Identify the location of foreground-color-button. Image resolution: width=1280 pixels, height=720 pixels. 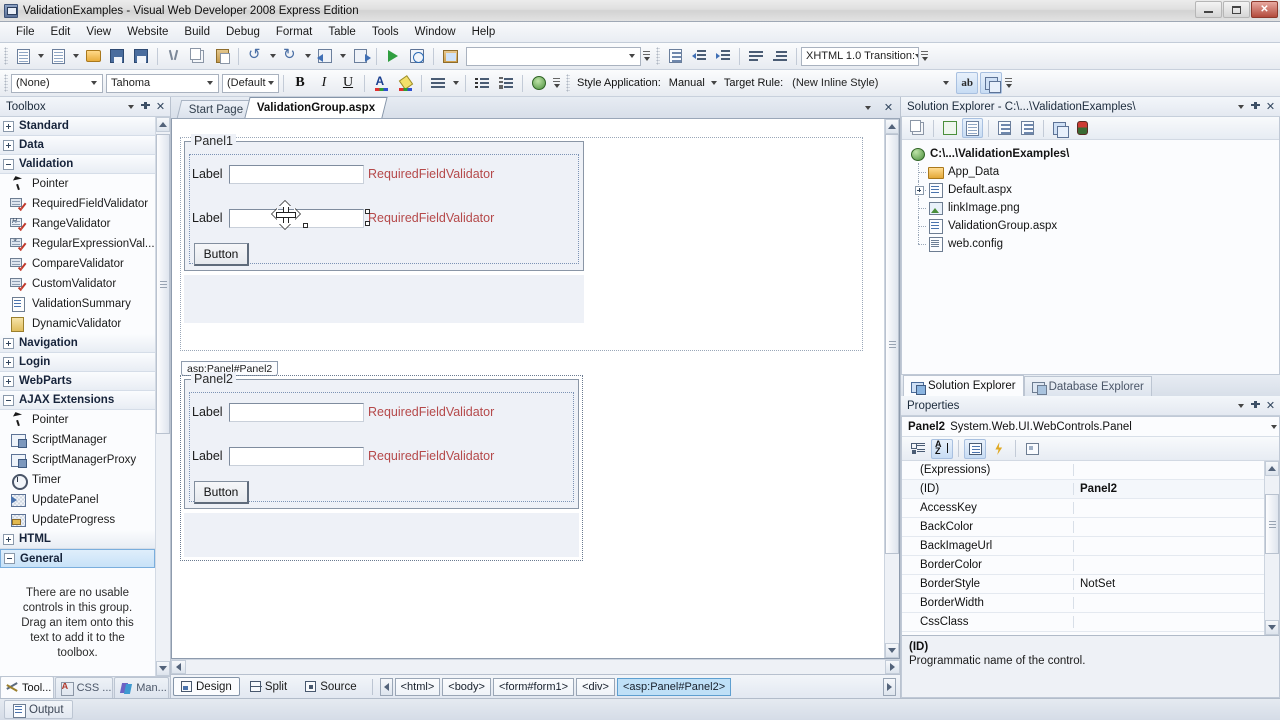
(381, 83).